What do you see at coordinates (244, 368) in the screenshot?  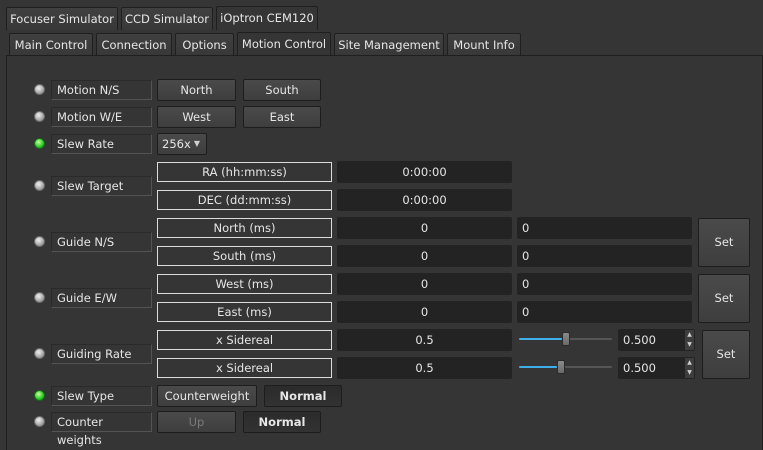 I see `guiding-de-field-label: x Sidereal` at bounding box center [244, 368].